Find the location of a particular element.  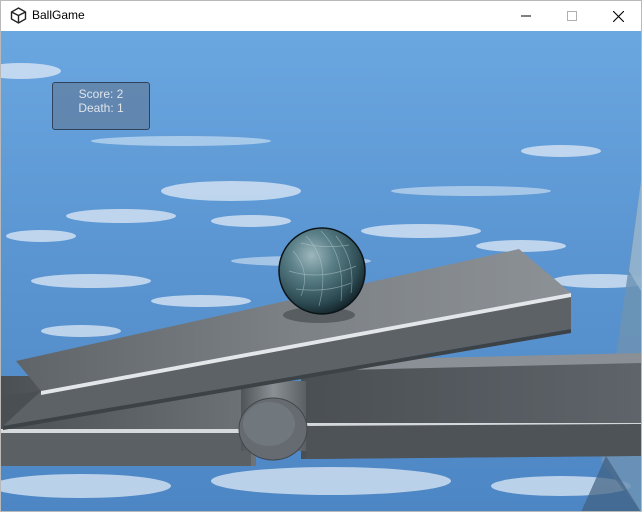

title-bar: BallGame is located at coordinates (321, 16).